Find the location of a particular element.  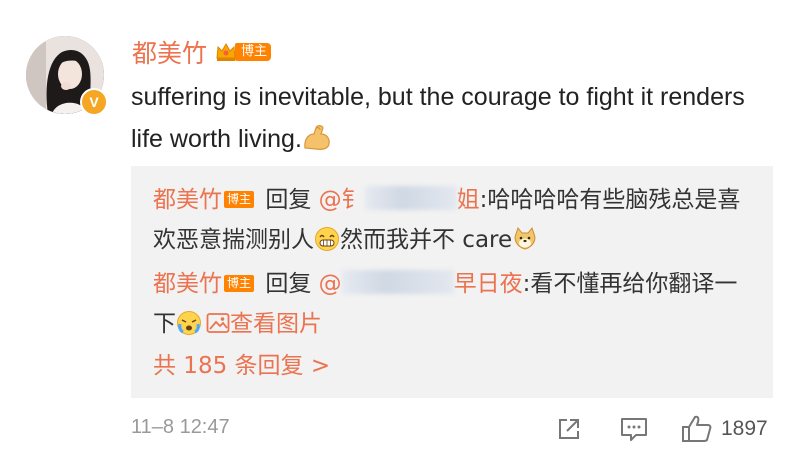

comment-footer: 11–8 12:47 1897 is located at coordinates (452, 430).